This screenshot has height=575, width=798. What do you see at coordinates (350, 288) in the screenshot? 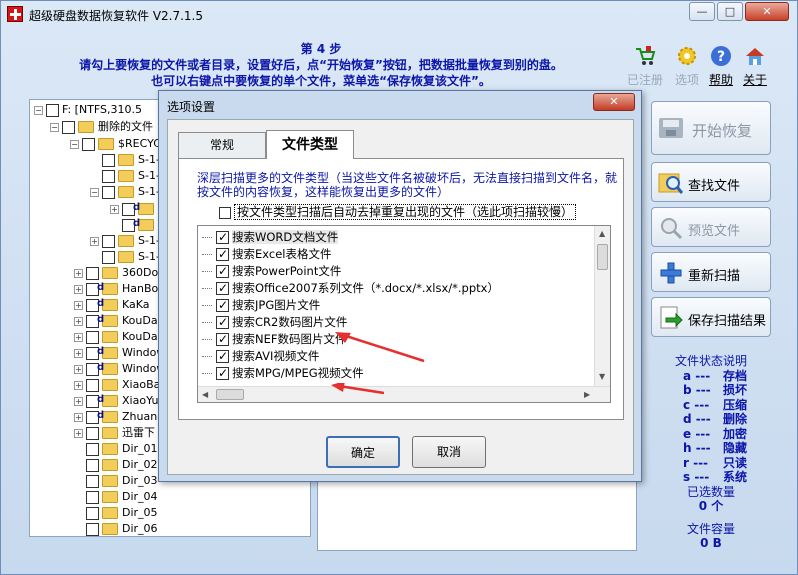
I see `filetype-item: 搜索Office2007系列文件（*.docx/*.xlsx/*.pptx）` at bounding box center [350, 288].